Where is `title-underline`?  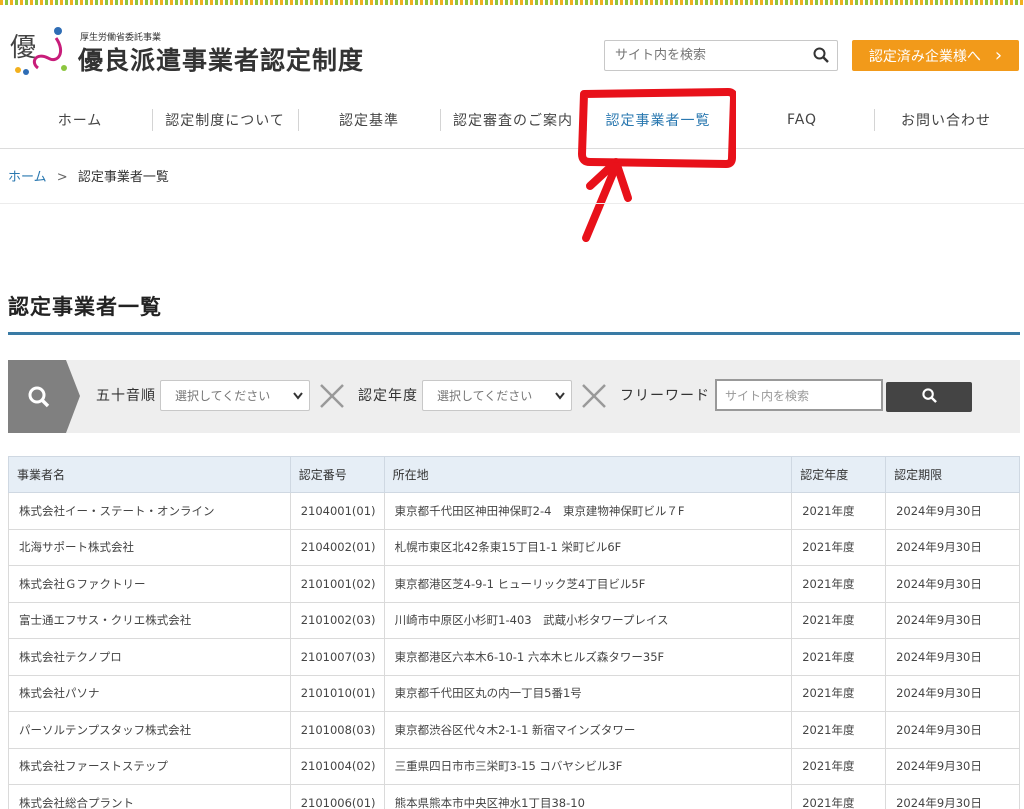
title-underline is located at coordinates (514, 333).